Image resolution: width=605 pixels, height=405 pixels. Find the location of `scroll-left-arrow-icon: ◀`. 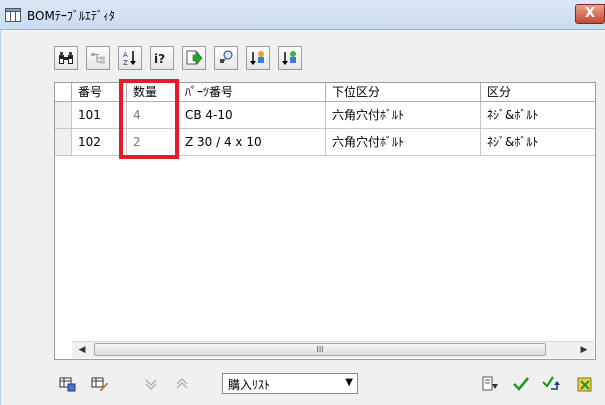

scroll-left-arrow-icon: ◀ is located at coordinates (82, 350).